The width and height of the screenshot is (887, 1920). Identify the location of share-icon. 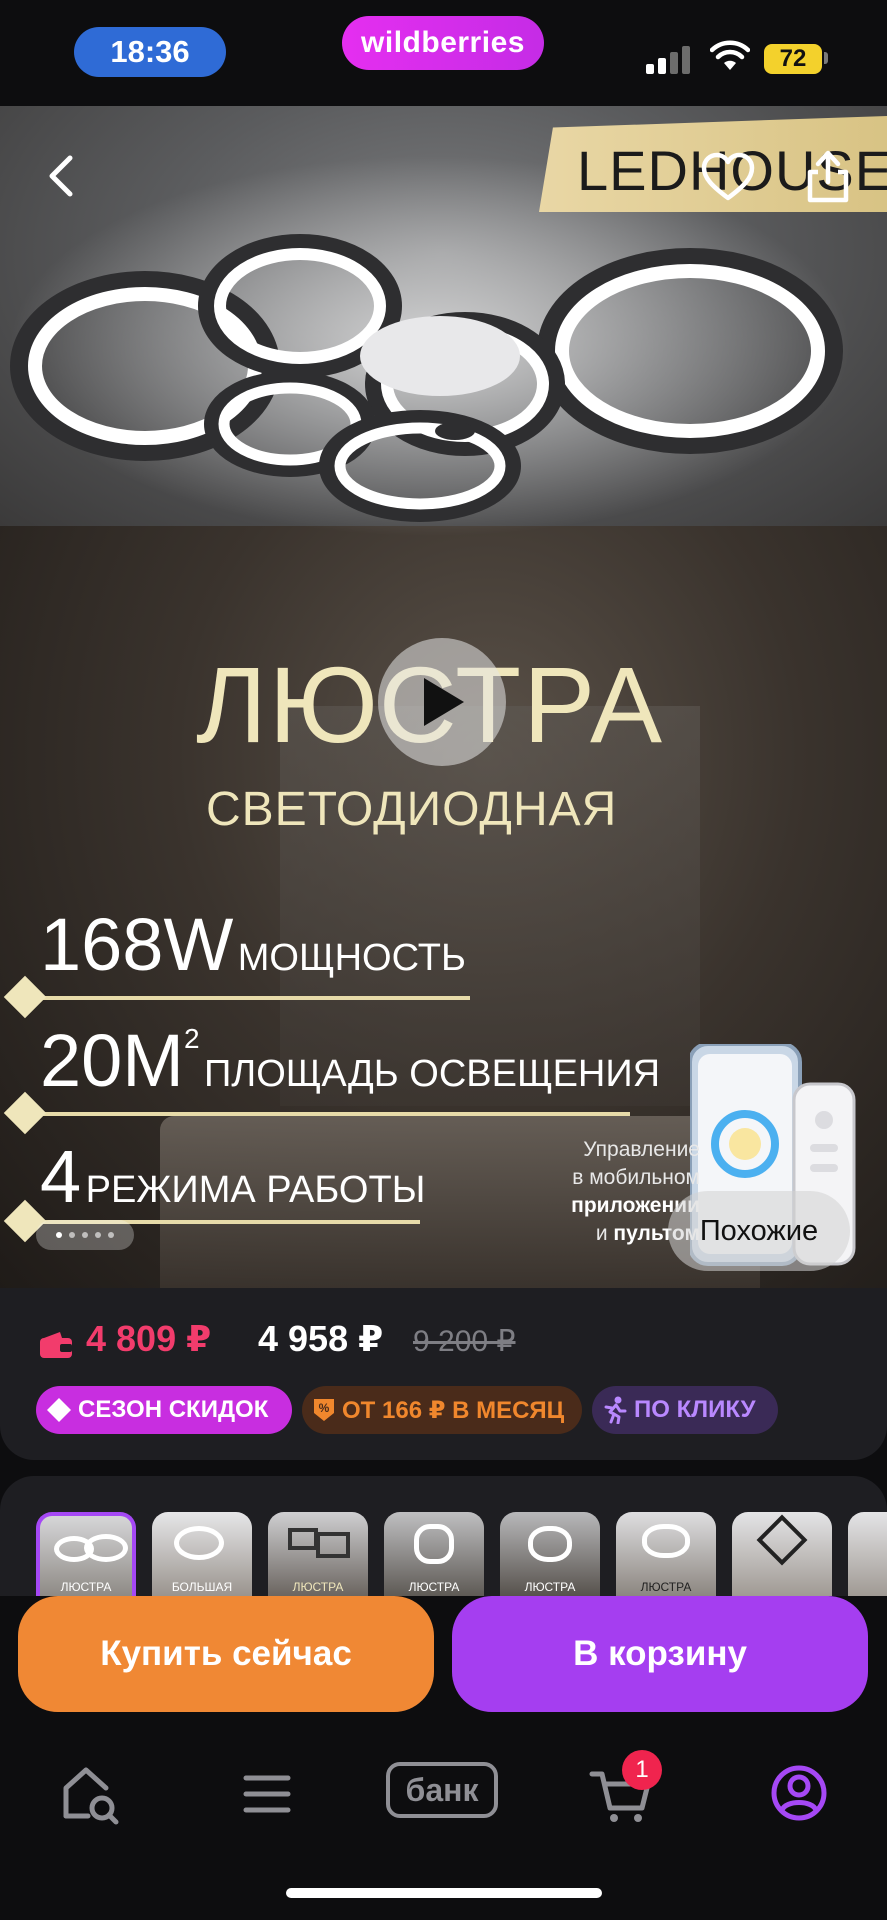
(828, 176).